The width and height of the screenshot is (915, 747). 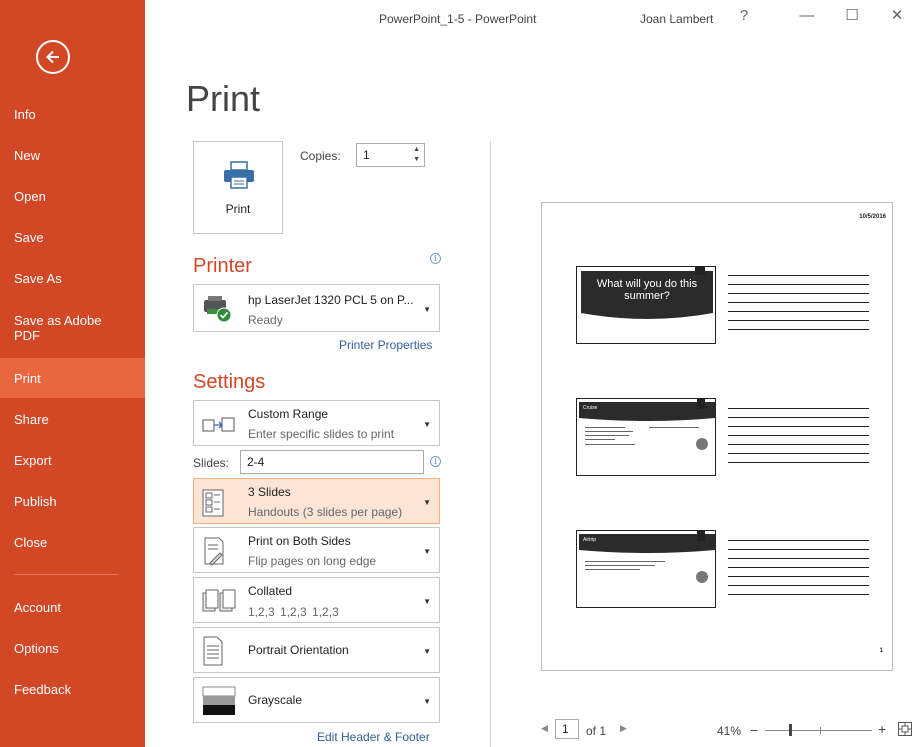 I want to click on nav-export: Export, so click(x=72, y=460).